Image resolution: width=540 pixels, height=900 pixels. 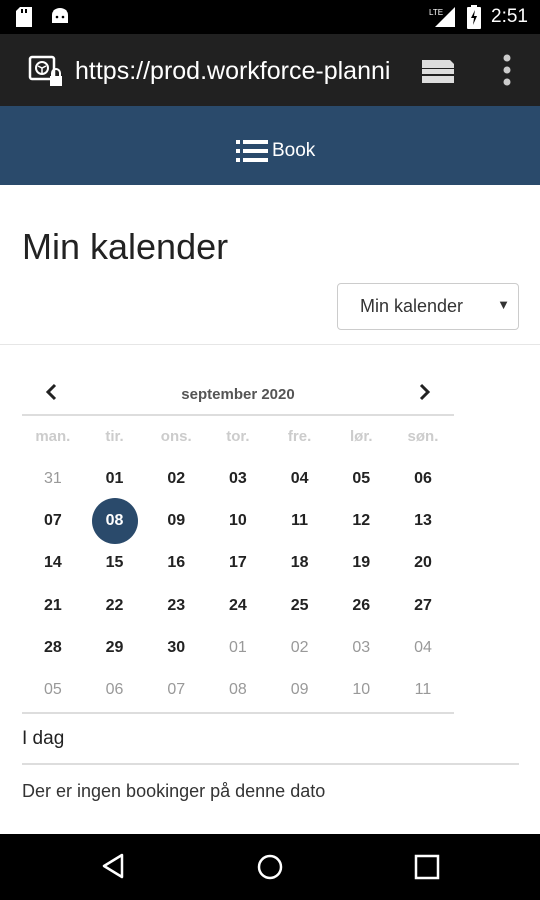 I want to click on calendar-day: 26, so click(x=361, y=606).